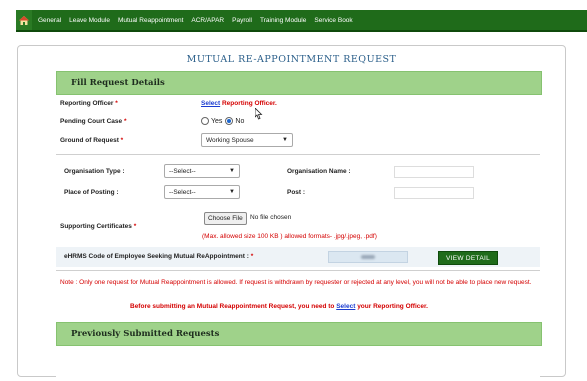 This screenshot has height=381, width=587. What do you see at coordinates (98, 226) in the screenshot?
I see `supporting-certificates-label: Supporting Certificates *` at bounding box center [98, 226].